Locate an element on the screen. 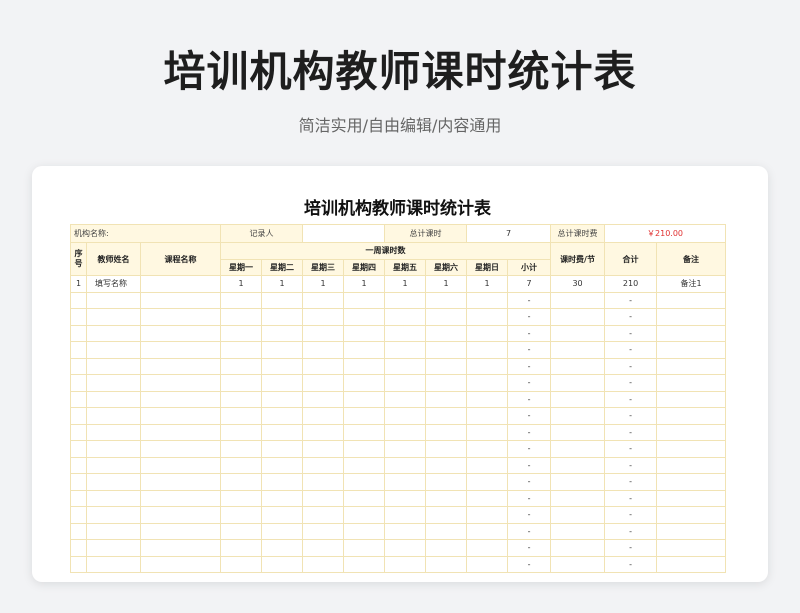 The image size is (800, 613). org-name-cell: 机构名称: is located at coordinates (145, 233).